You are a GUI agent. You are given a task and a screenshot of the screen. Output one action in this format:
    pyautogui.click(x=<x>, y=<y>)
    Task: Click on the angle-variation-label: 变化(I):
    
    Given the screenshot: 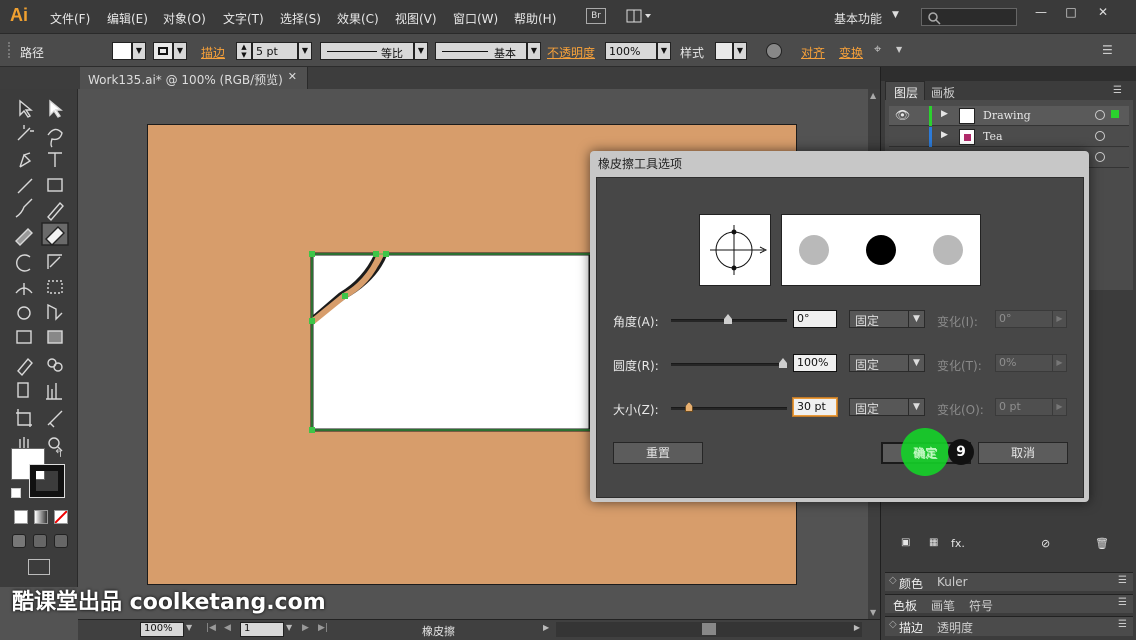 What is the action you would take?
    pyautogui.click(x=957, y=322)
    